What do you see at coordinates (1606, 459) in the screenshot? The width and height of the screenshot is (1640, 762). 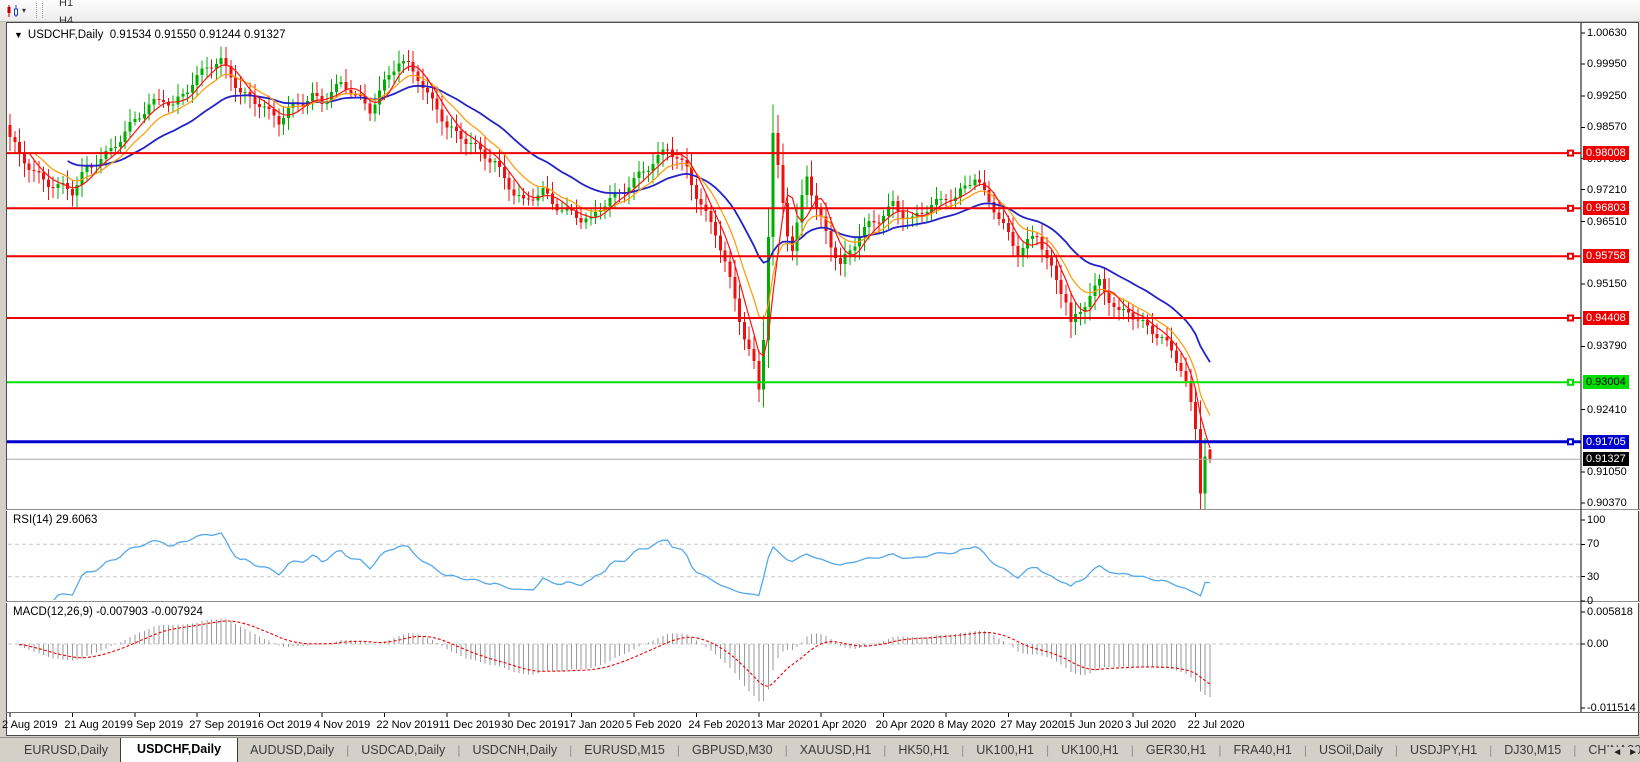 I see `current-price-label: 0.91327` at bounding box center [1606, 459].